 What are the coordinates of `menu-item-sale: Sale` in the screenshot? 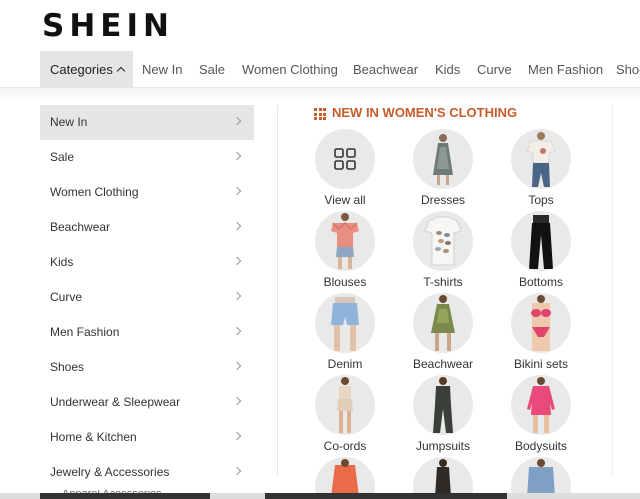 It's located at (147, 157).